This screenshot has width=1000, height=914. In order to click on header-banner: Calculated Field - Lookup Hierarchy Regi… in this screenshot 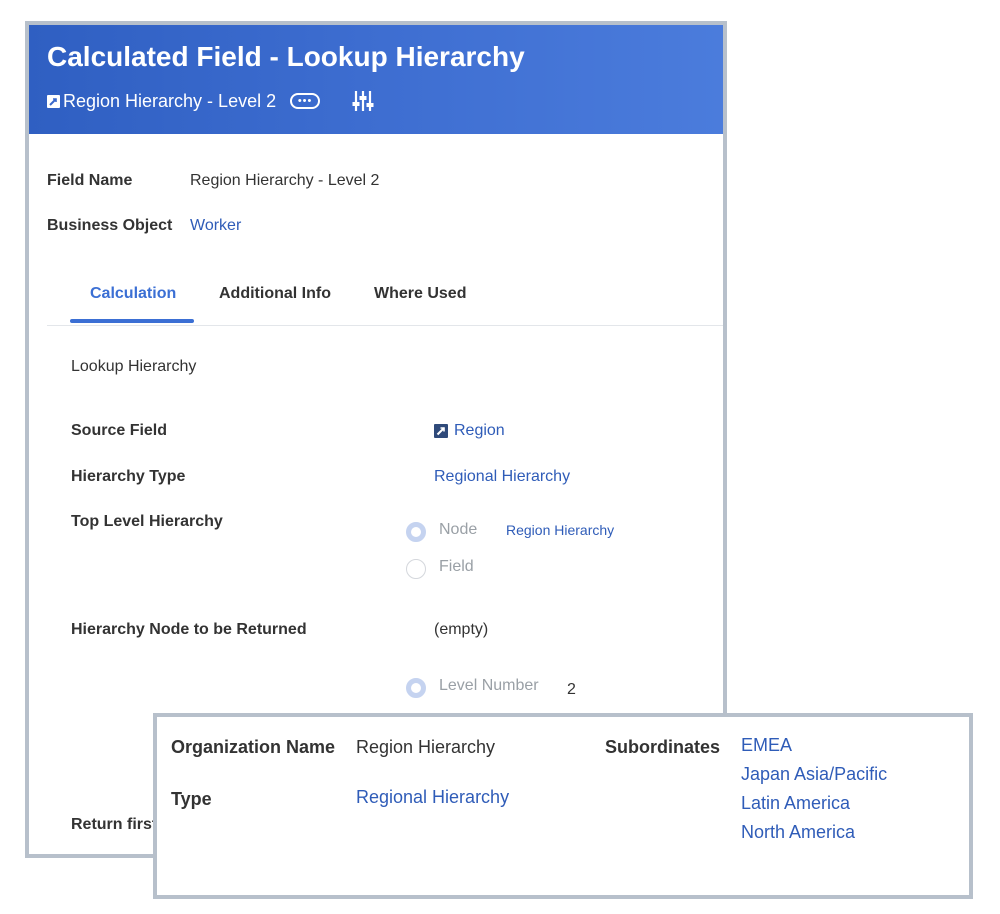, I will do `click(376, 79)`.